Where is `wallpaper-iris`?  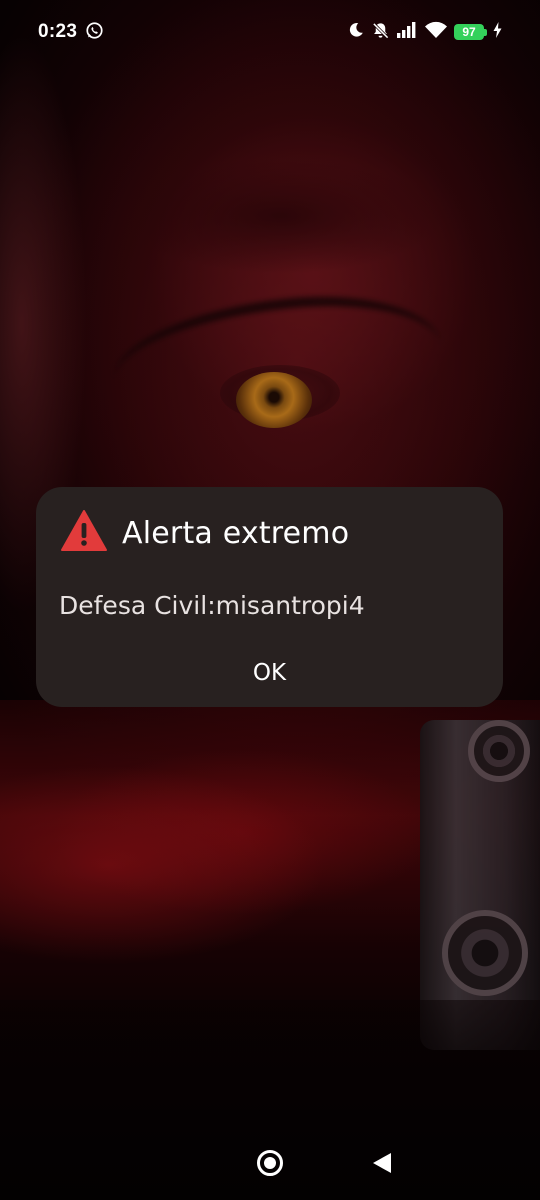 wallpaper-iris is located at coordinates (274, 400).